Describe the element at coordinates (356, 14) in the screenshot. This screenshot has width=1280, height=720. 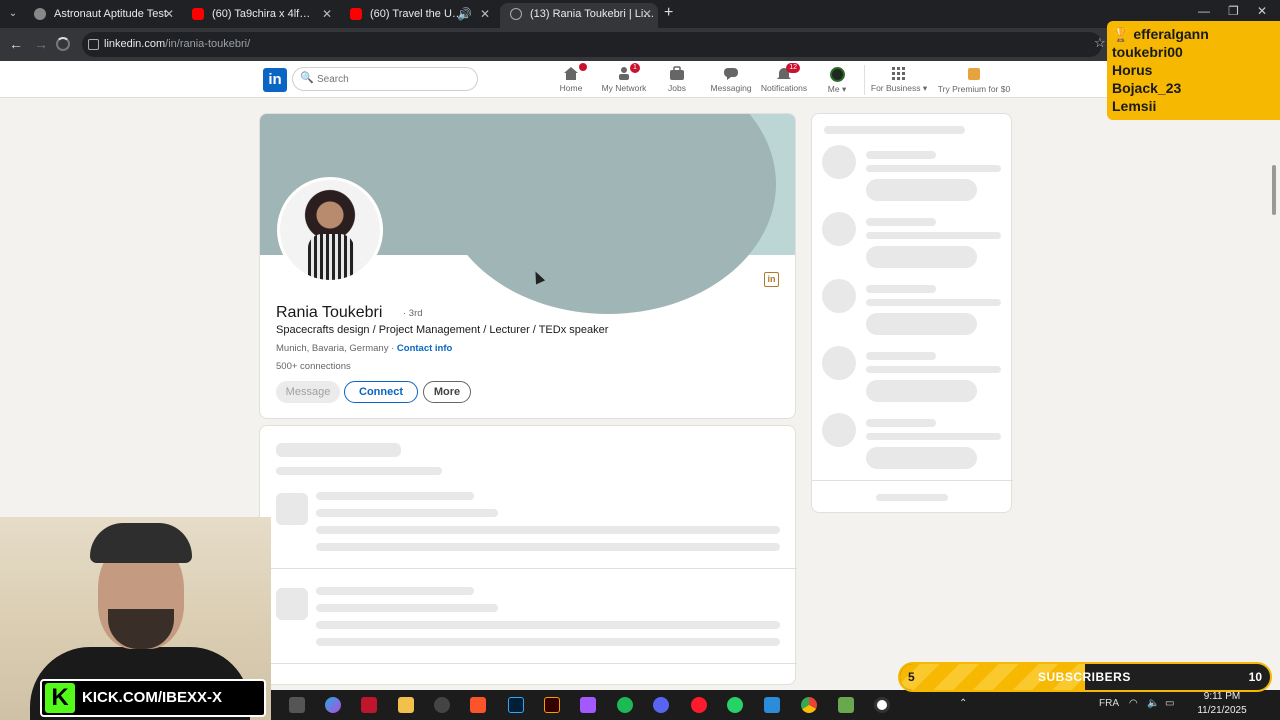
I see `youtube-icon` at that location.